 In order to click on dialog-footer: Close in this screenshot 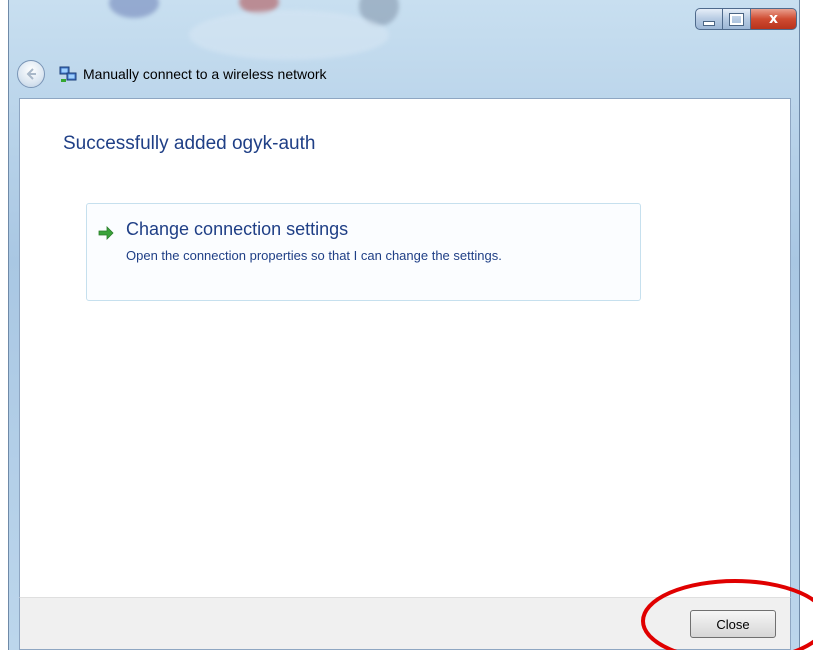, I will do `click(405, 623)`.